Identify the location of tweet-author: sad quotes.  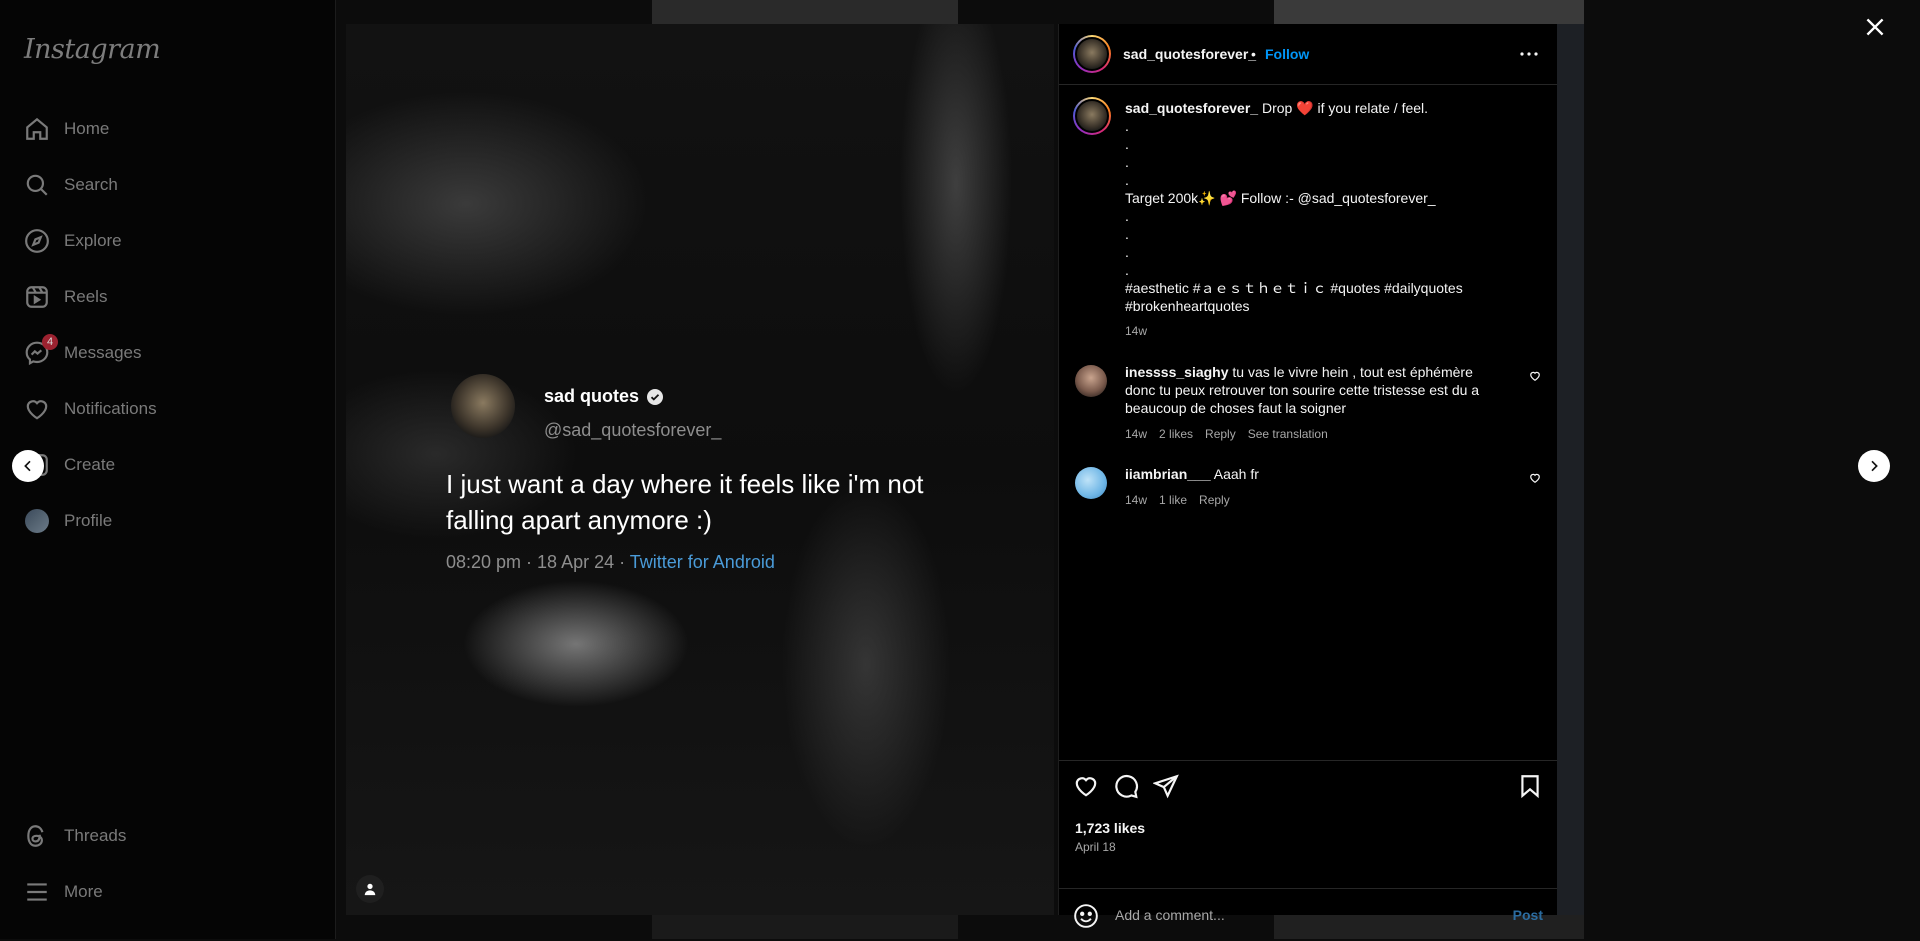
(604, 396).